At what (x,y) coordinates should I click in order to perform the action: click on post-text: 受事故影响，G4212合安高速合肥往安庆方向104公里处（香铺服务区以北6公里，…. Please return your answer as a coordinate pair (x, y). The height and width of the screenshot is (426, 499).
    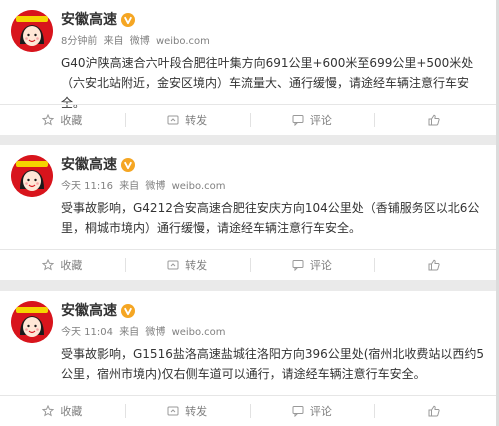
    Looking at the image, I should click on (270, 218).